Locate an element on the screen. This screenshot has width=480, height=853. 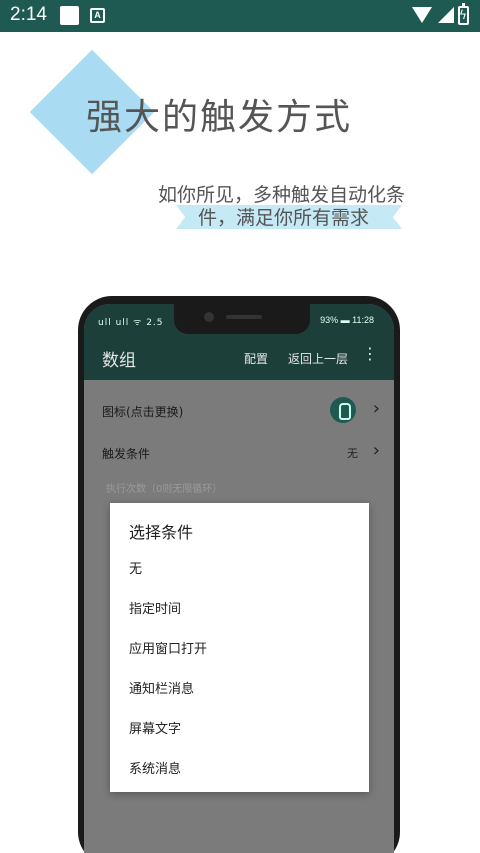
more-options-icon: ⋮ is located at coordinates (370, 354).